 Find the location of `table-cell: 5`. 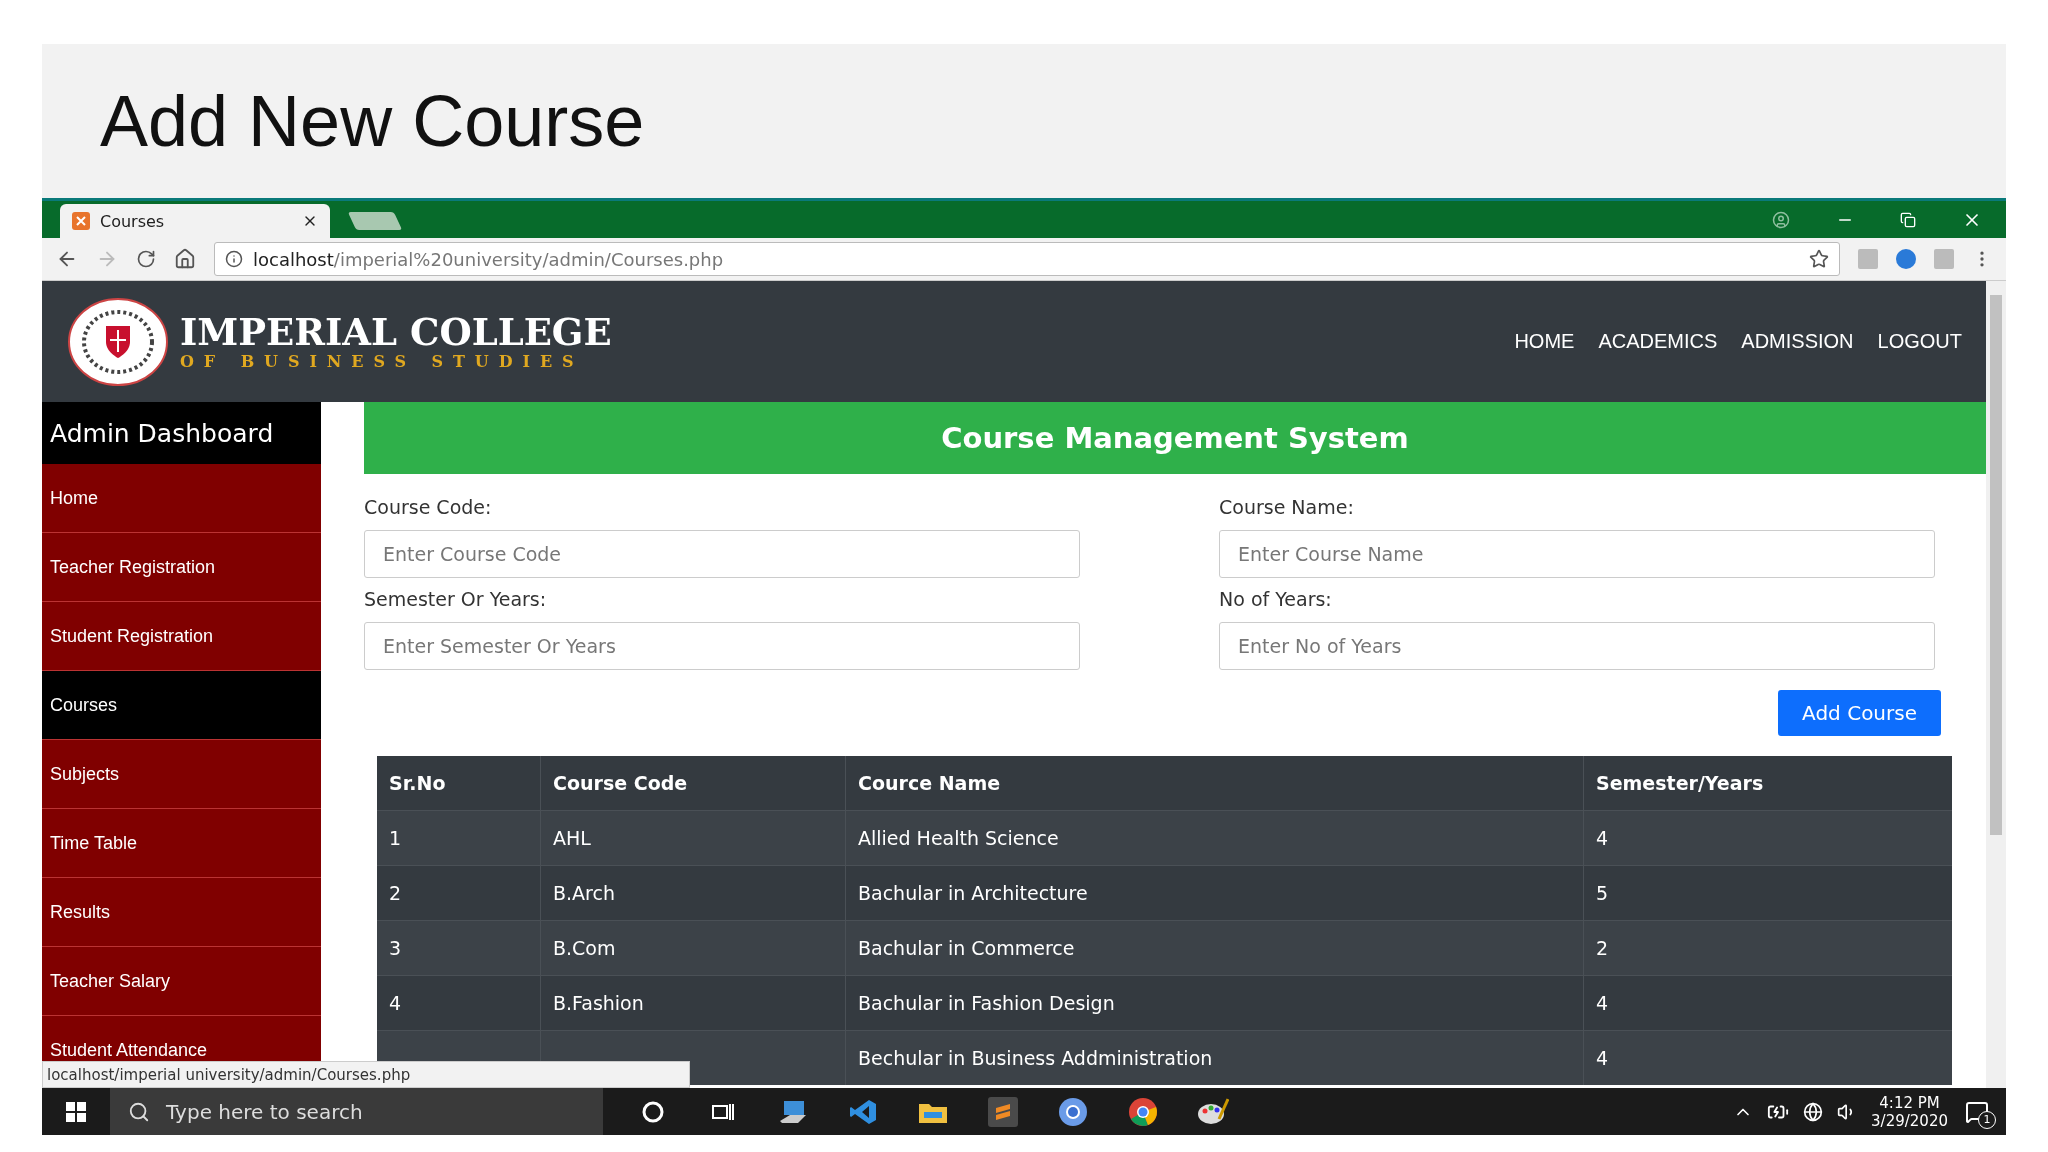

table-cell: 5 is located at coordinates (1767, 892).